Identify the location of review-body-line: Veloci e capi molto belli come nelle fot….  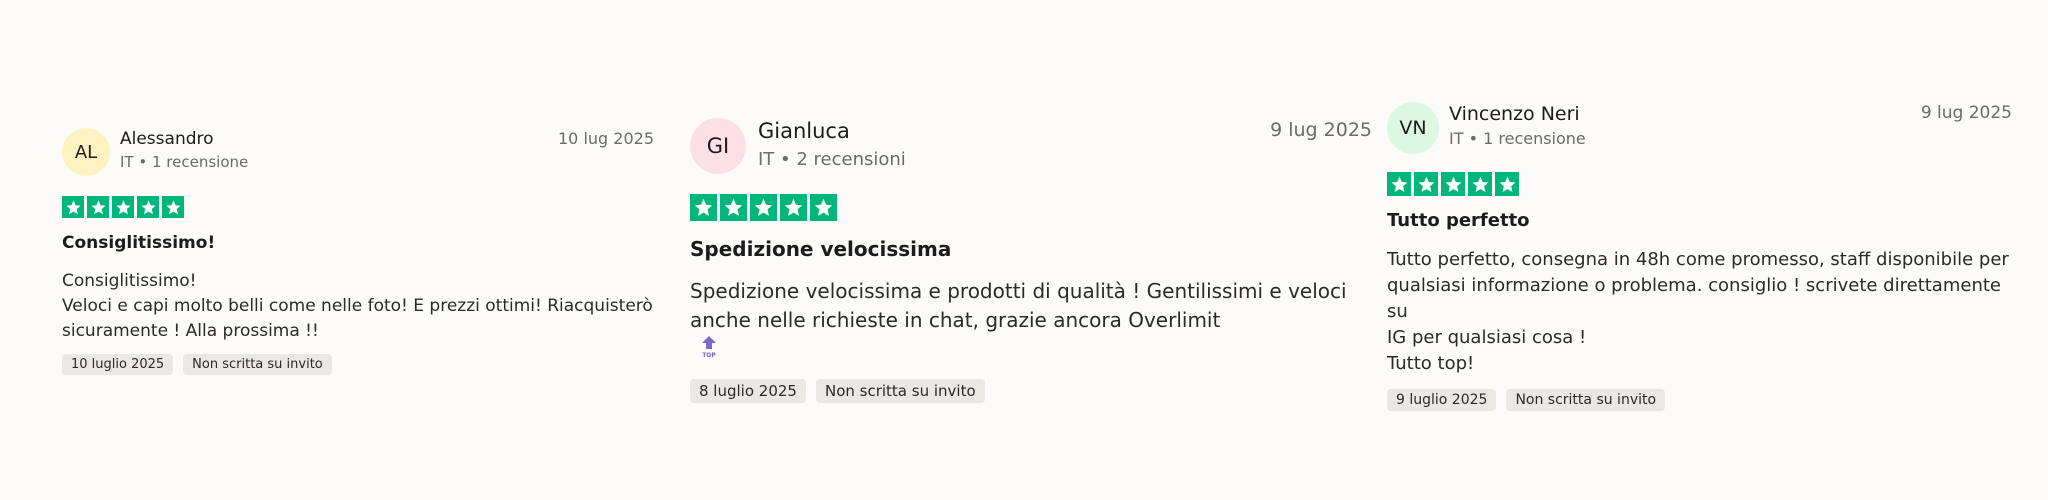
(357, 306).